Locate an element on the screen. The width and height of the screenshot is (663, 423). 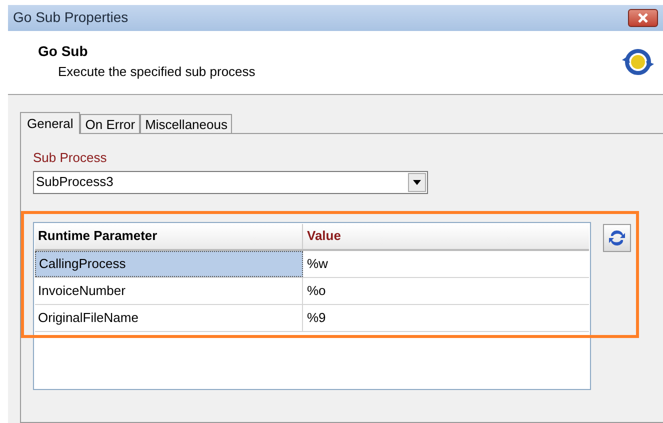
swap-icon is located at coordinates (617, 238).